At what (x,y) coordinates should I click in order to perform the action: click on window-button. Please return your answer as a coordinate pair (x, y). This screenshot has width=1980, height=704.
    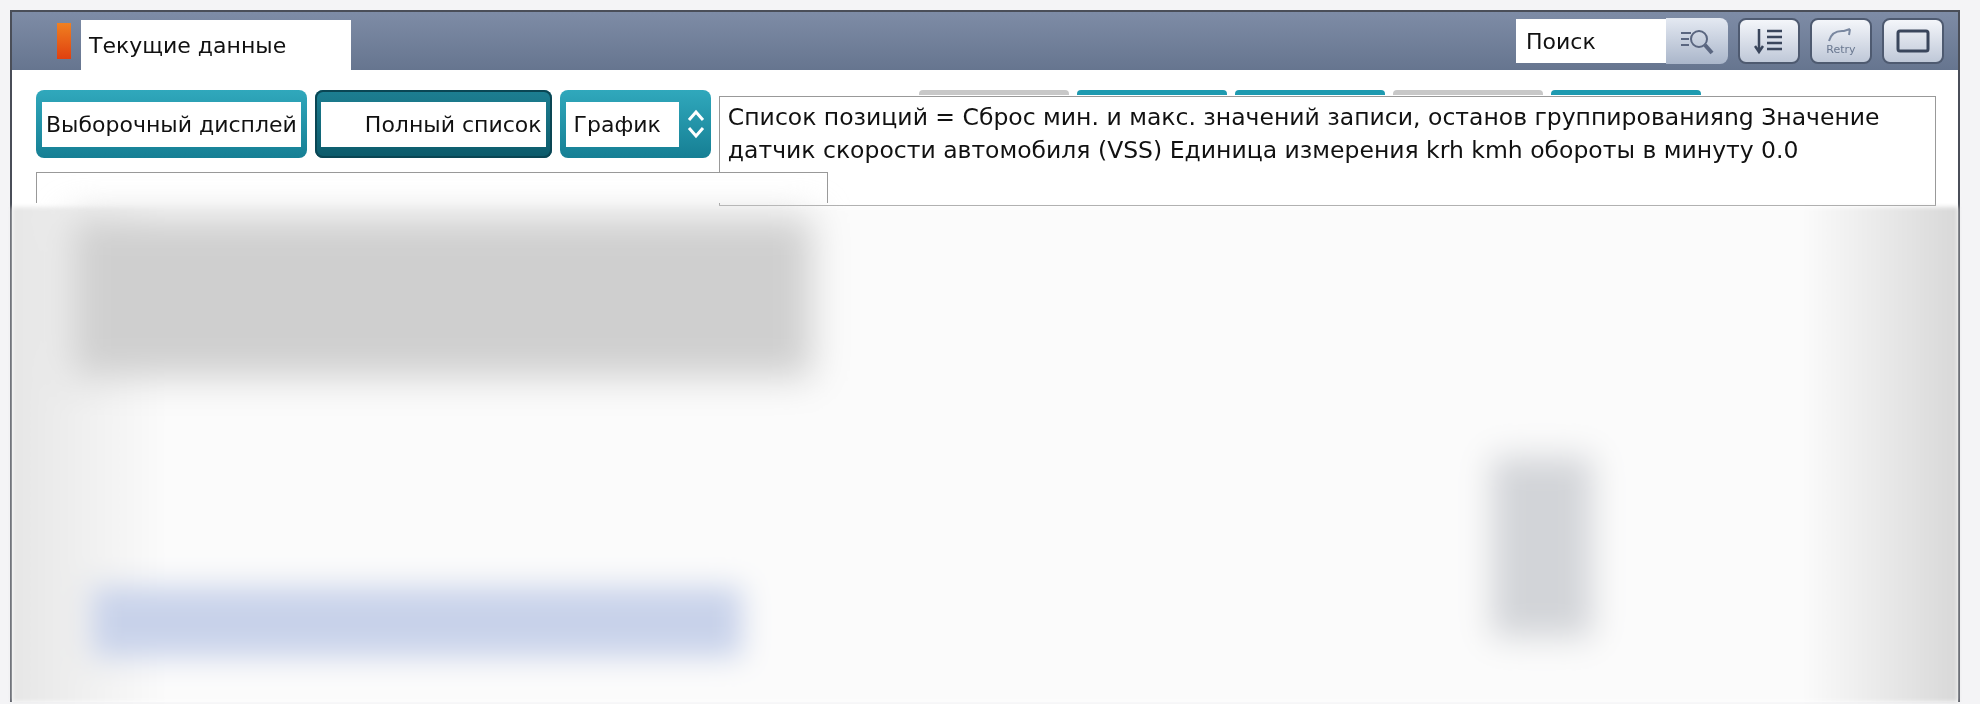
    Looking at the image, I should click on (1913, 41).